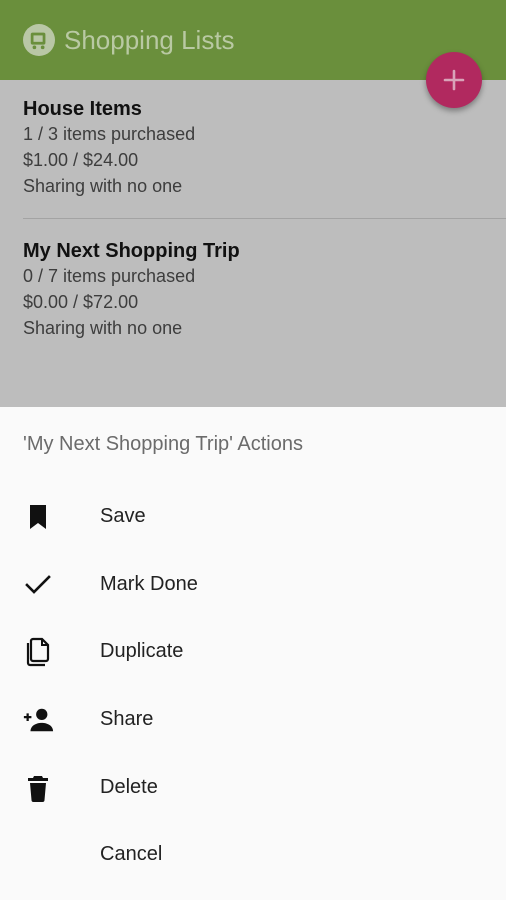  What do you see at coordinates (149, 584) in the screenshot?
I see `mark-done-label: Mark Done` at bounding box center [149, 584].